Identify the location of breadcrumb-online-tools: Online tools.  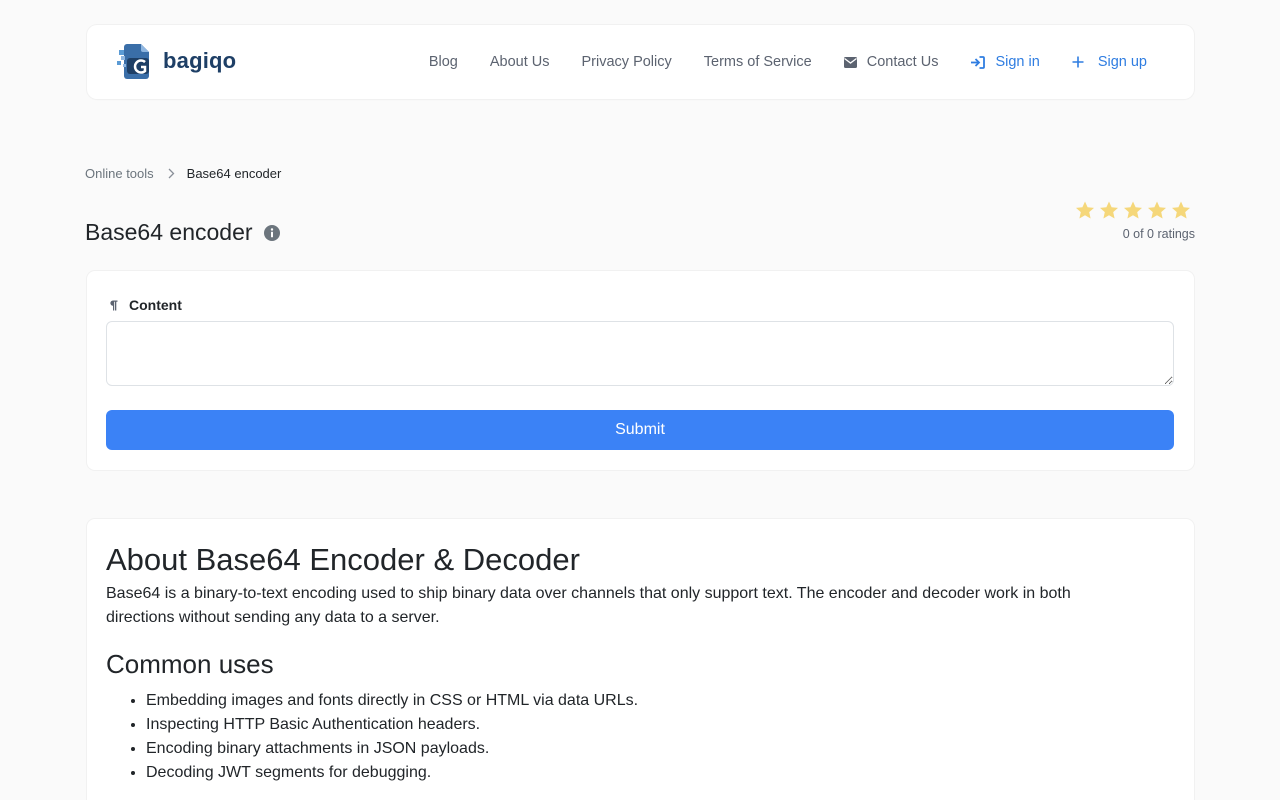
(119, 173).